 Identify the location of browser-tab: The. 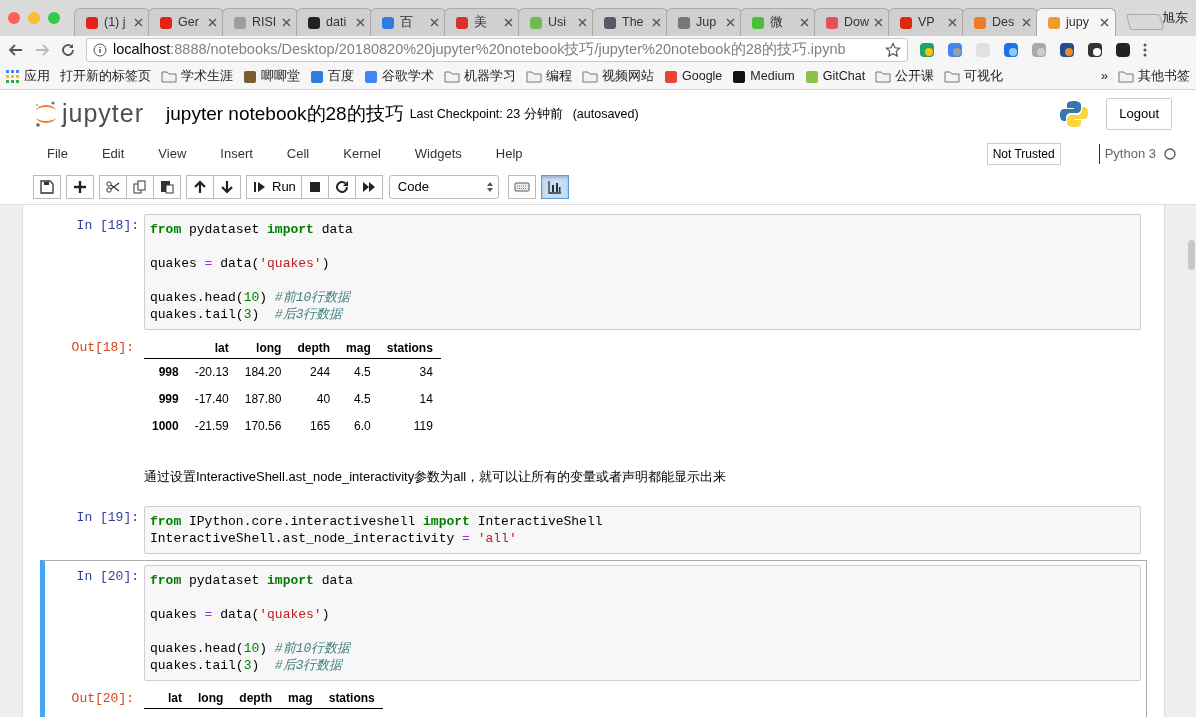
(630, 22).